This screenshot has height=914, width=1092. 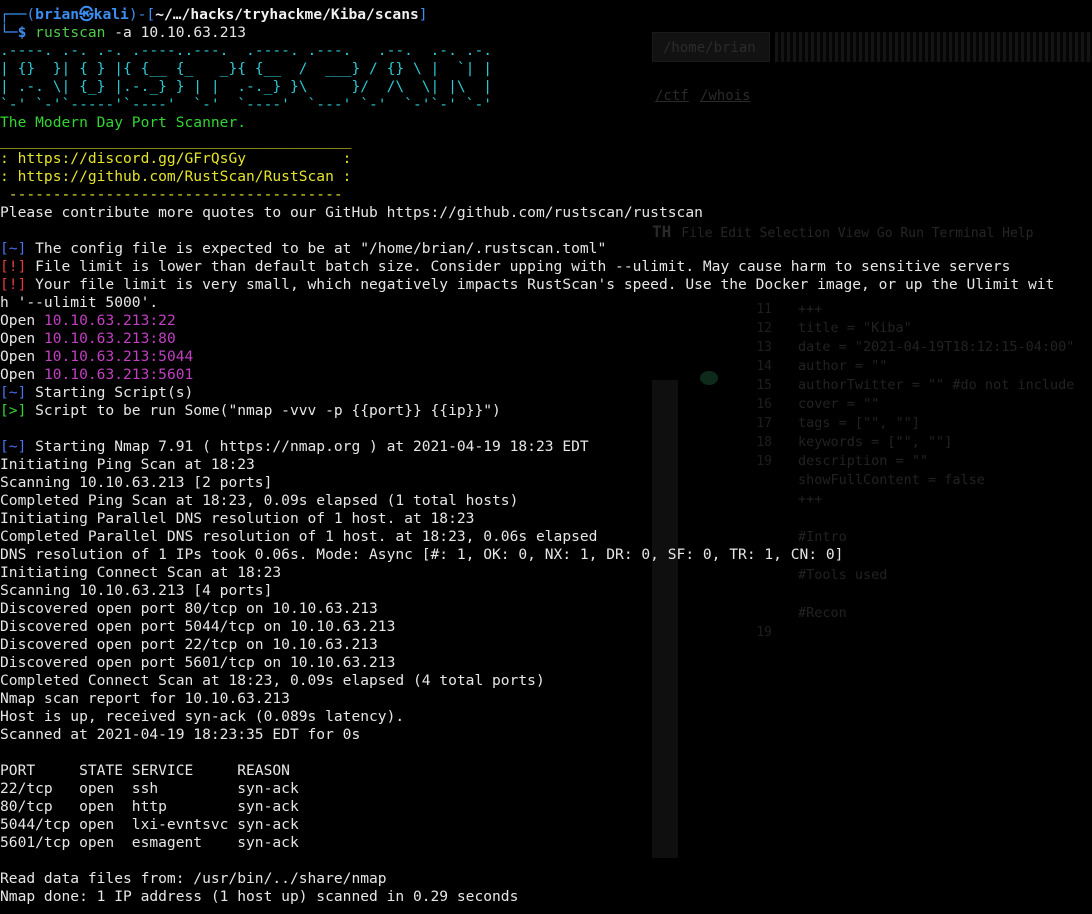 I want to click on nmap-line: PORT STATE SERVICE REASON, so click(x=145, y=770).